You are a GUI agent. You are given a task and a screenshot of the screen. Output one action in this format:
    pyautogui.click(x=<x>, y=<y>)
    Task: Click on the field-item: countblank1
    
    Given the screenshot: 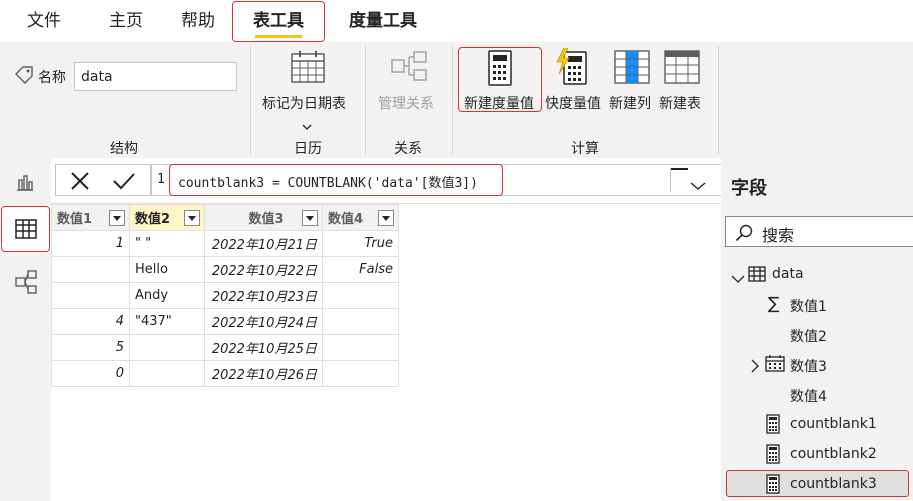 What is the action you would take?
    pyautogui.click(x=833, y=424)
    